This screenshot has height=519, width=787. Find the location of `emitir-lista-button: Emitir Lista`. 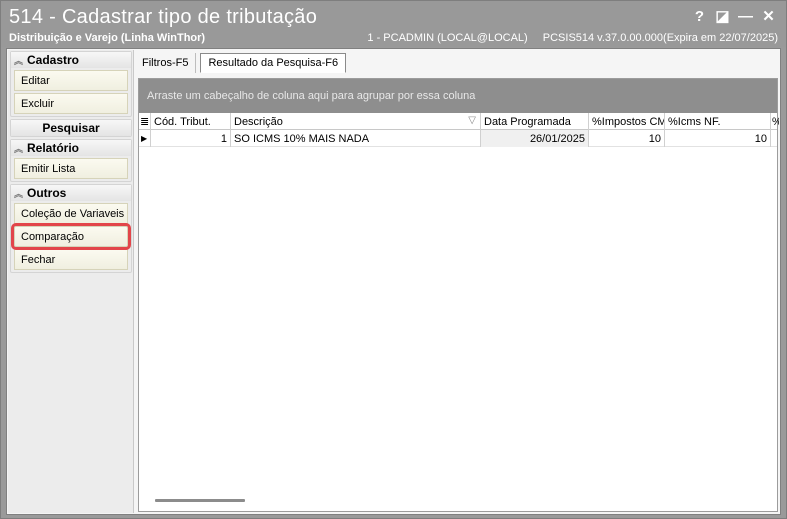

emitir-lista-button: Emitir Lista is located at coordinates (71, 168).